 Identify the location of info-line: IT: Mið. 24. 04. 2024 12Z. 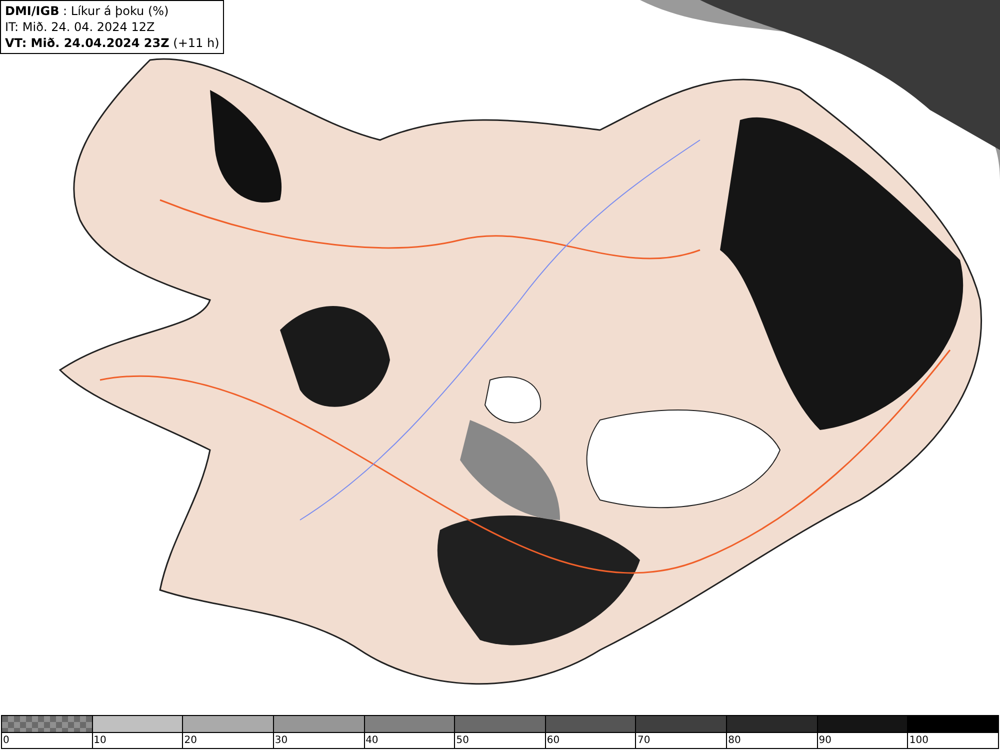
(80, 27).